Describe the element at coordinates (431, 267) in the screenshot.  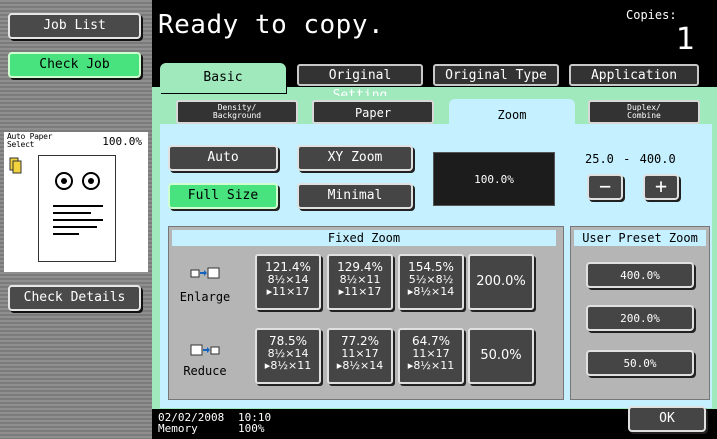
I see `zoom-preset-pct: 154.5%` at that location.